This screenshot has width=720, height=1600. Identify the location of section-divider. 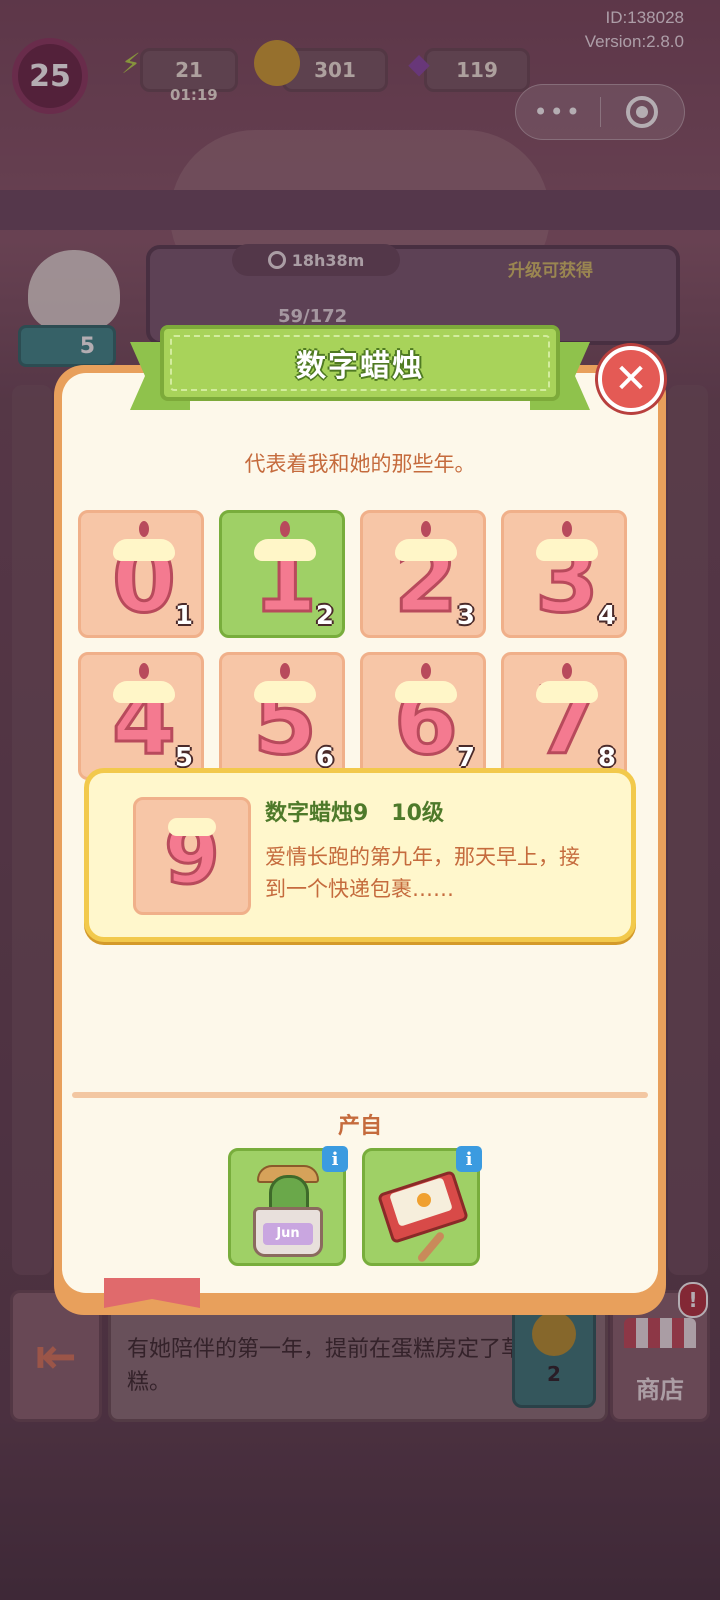
(360, 1095).